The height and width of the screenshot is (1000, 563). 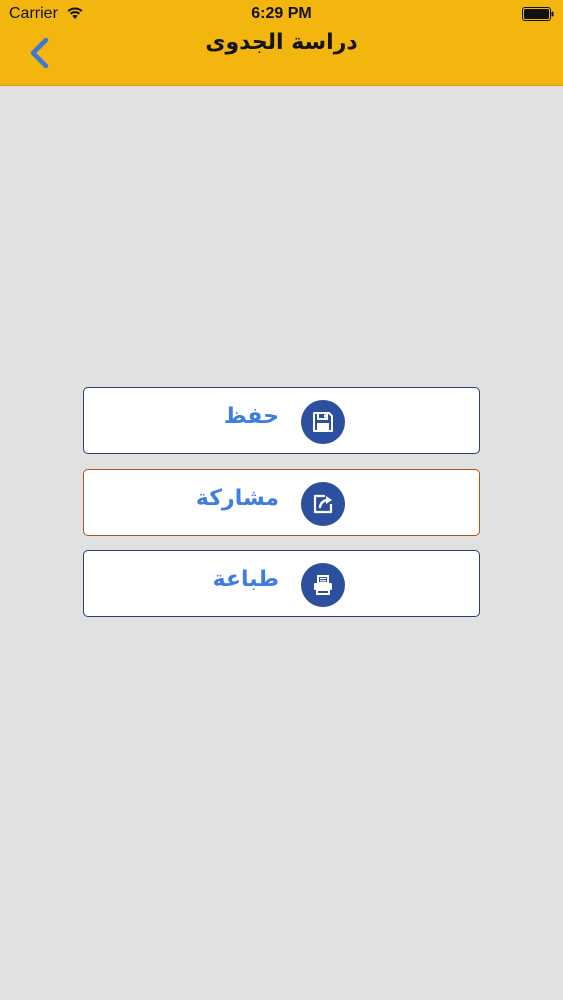 I want to click on printer-icon, so click(x=323, y=585).